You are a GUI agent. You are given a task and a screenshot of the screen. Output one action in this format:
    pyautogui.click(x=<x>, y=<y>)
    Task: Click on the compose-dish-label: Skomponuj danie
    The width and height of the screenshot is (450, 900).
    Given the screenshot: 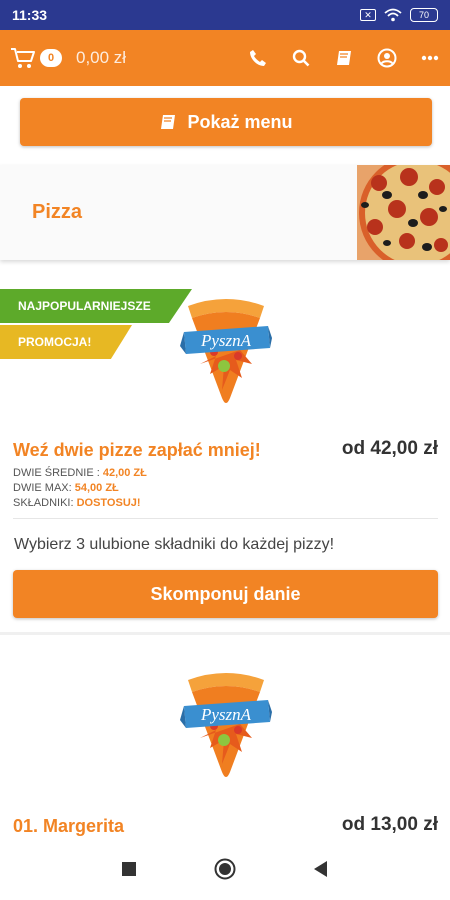 What is the action you would take?
    pyautogui.click(x=225, y=593)
    